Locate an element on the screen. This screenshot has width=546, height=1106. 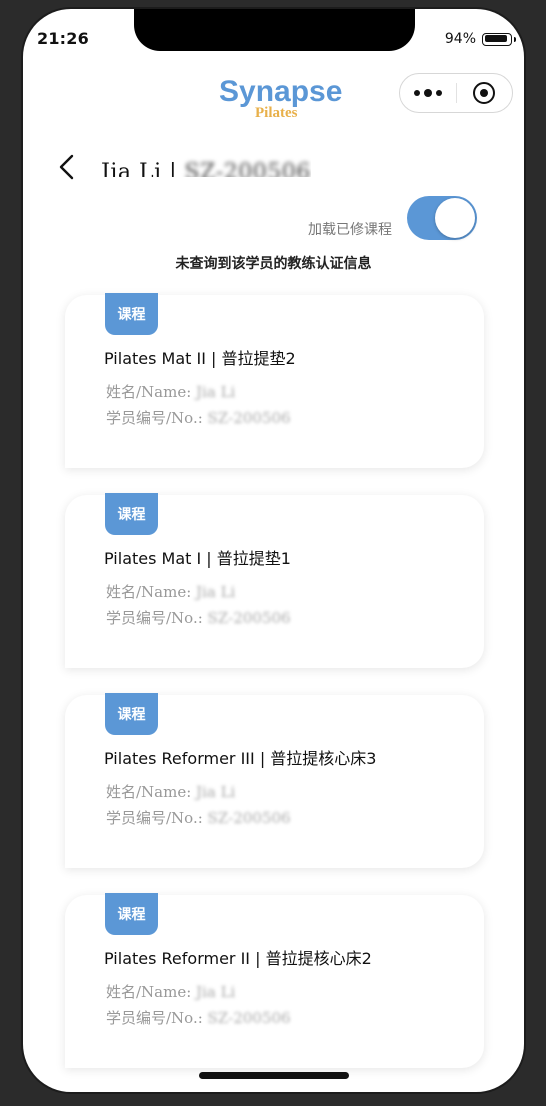
more-dots-icon is located at coordinates (428, 93).